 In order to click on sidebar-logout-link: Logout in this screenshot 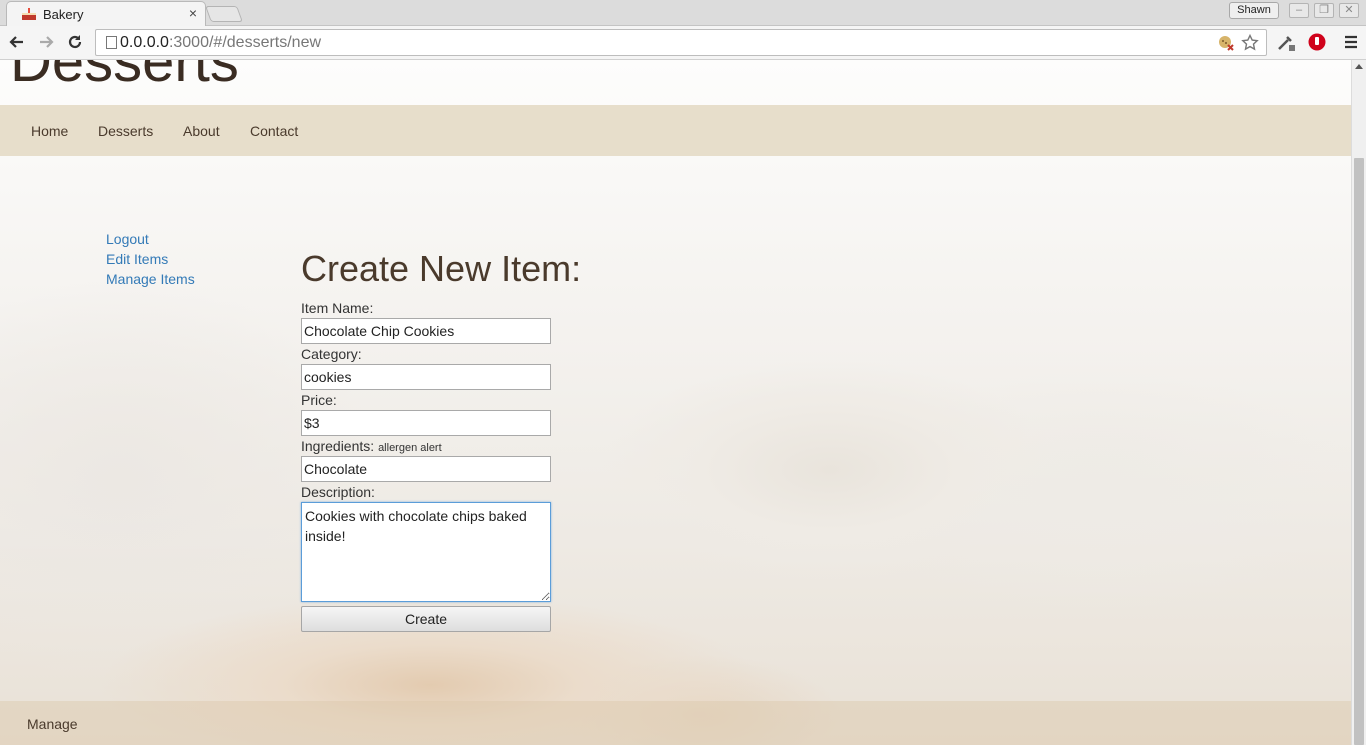, I will do `click(127, 239)`.